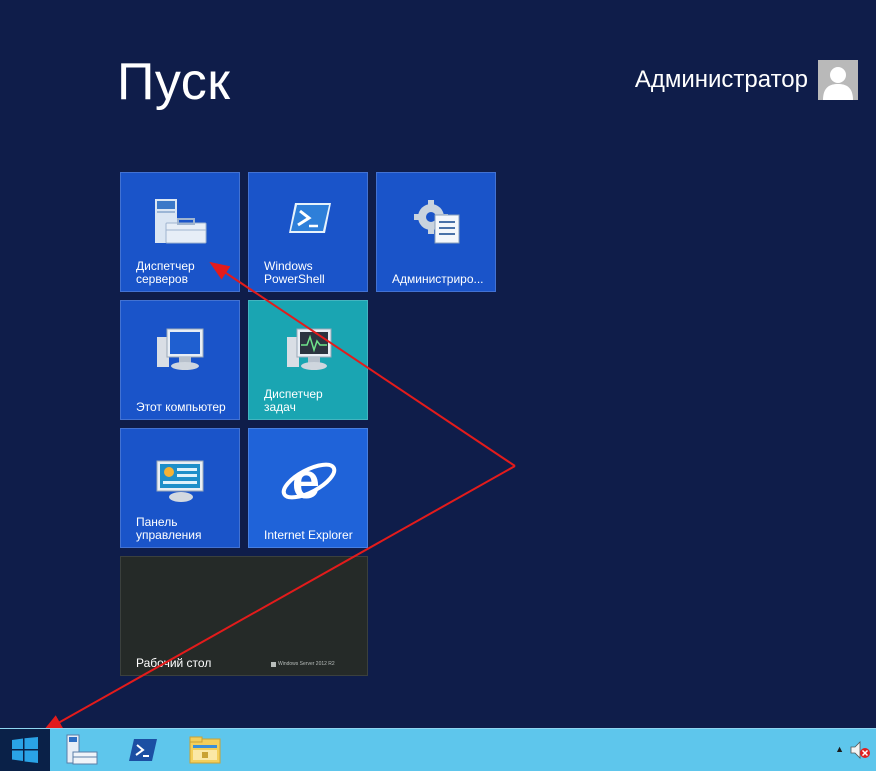 The image size is (876, 771). I want to click on tile-label: Этот компьютер, so click(181, 407).